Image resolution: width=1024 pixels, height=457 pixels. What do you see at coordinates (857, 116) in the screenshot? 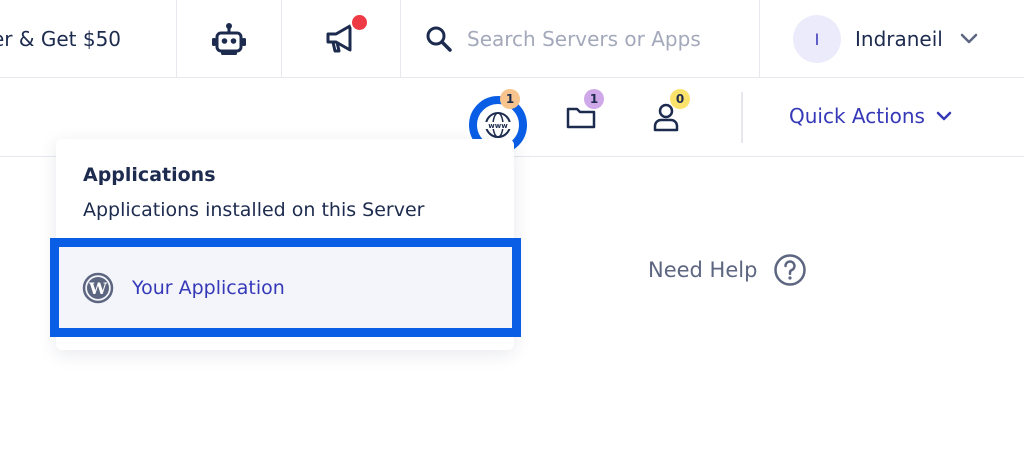
I see `quick-actions-label: Quick Actions` at bounding box center [857, 116].